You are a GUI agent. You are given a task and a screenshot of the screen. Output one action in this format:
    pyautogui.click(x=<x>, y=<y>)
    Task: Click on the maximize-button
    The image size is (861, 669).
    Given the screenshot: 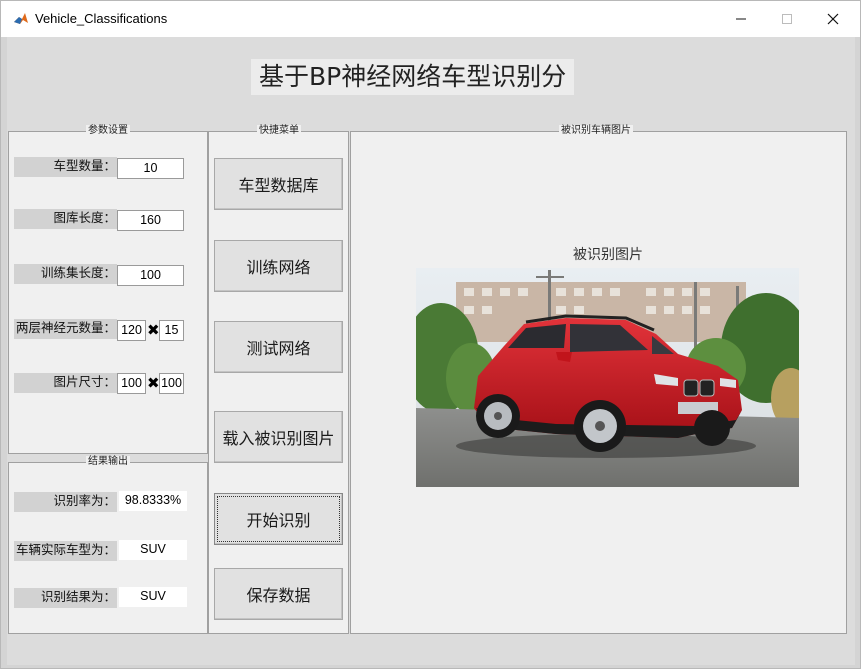 What is the action you would take?
    pyautogui.click(x=787, y=19)
    